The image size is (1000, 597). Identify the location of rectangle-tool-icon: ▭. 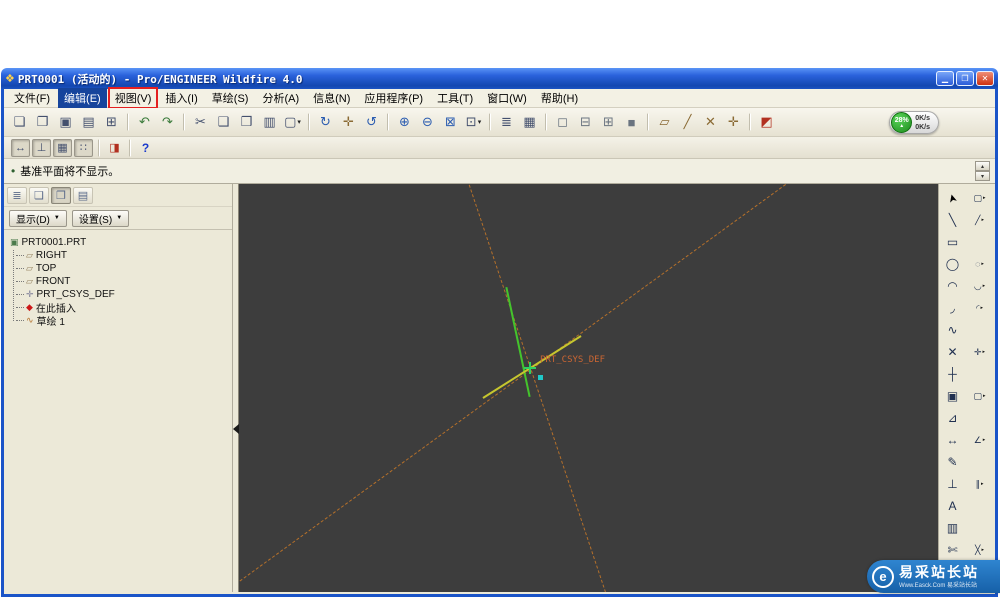
(952, 242).